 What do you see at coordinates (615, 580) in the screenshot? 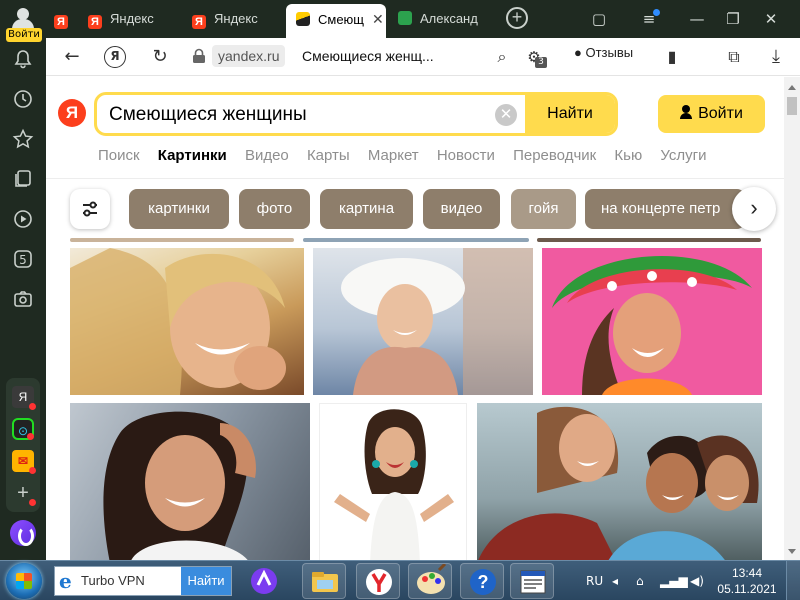
I see `tray-expand-icon: ◂` at bounding box center [615, 580].